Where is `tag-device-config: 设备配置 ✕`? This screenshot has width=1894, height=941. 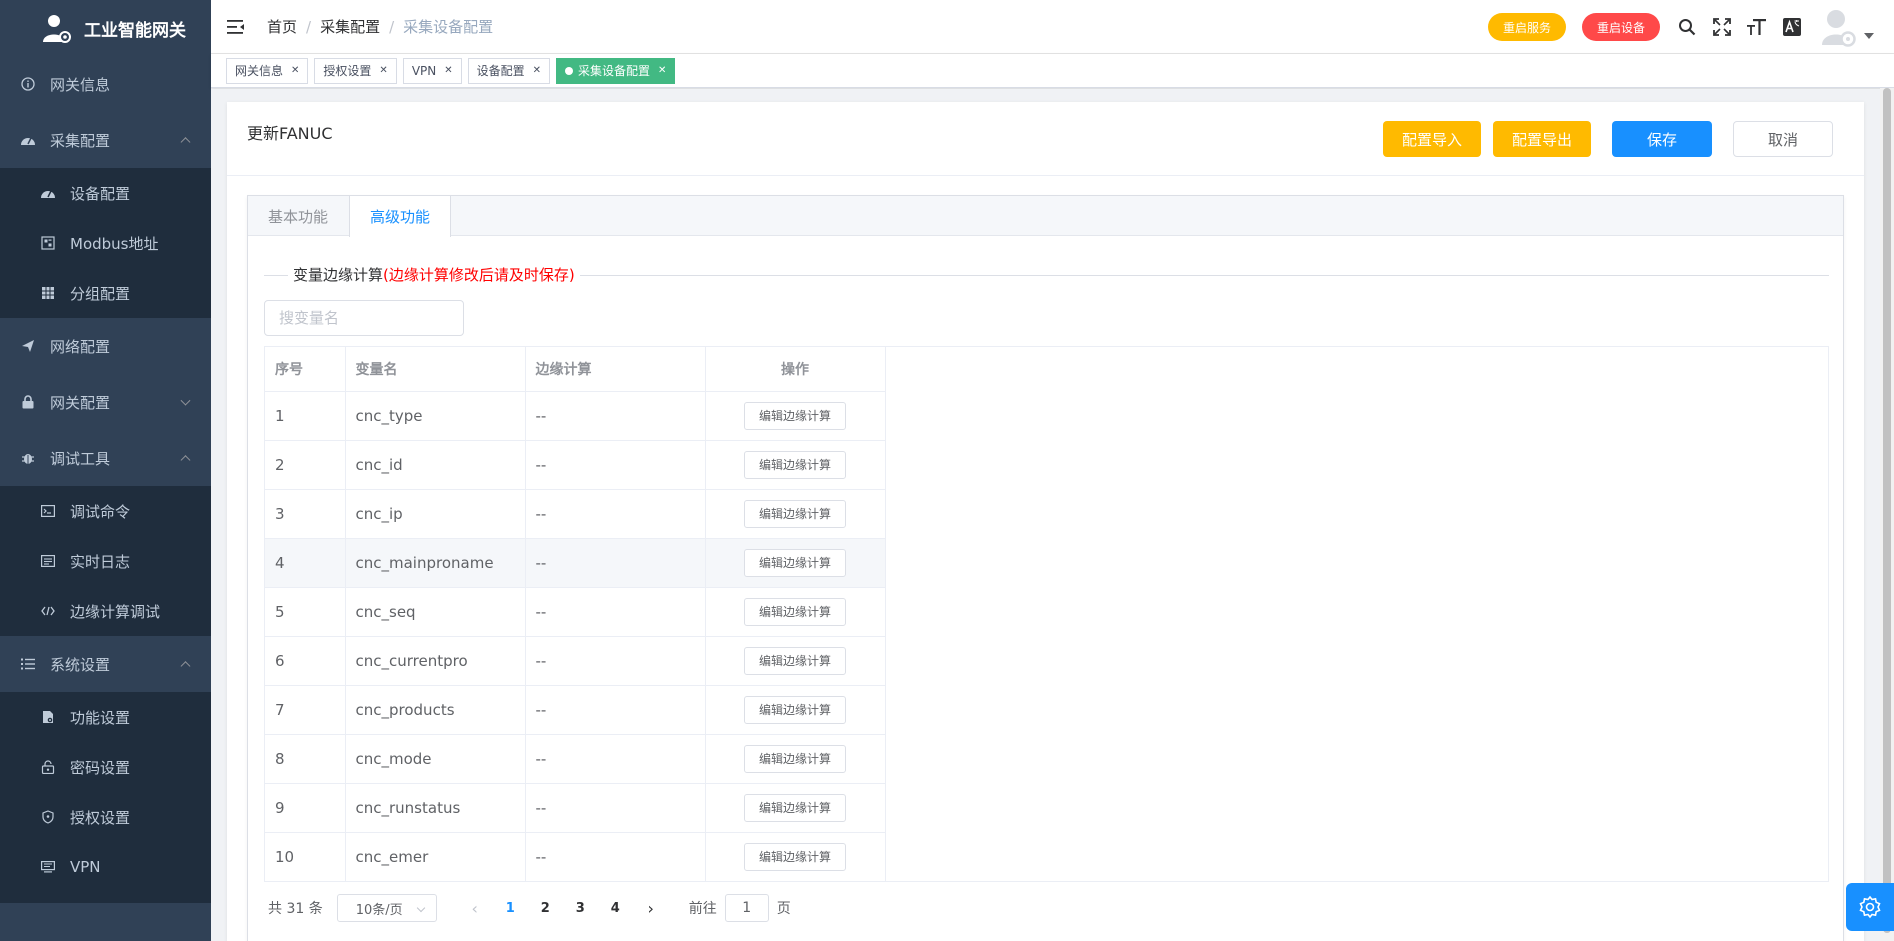
tag-device-config: 设备配置 ✕ is located at coordinates (509, 70).